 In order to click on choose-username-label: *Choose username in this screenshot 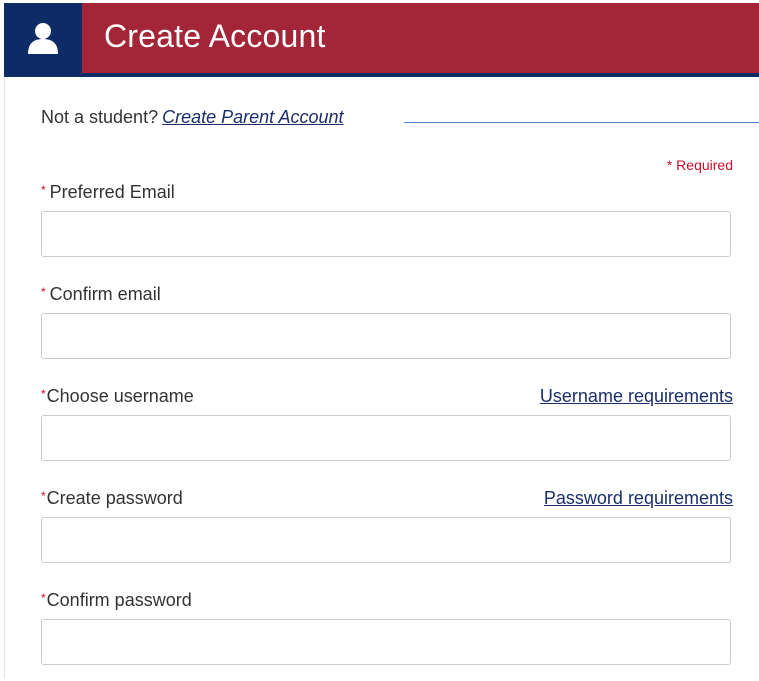, I will do `click(117, 396)`.